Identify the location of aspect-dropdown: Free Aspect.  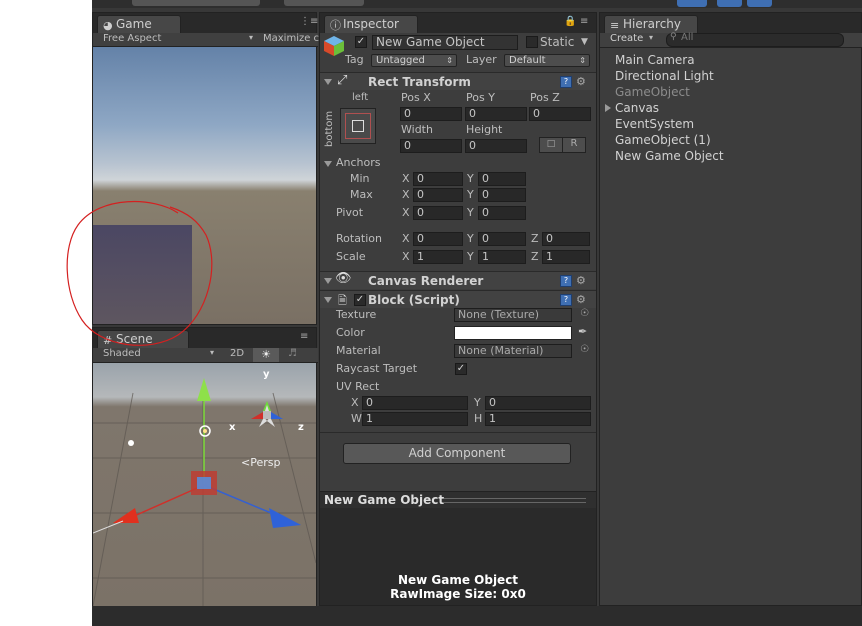
(132, 39).